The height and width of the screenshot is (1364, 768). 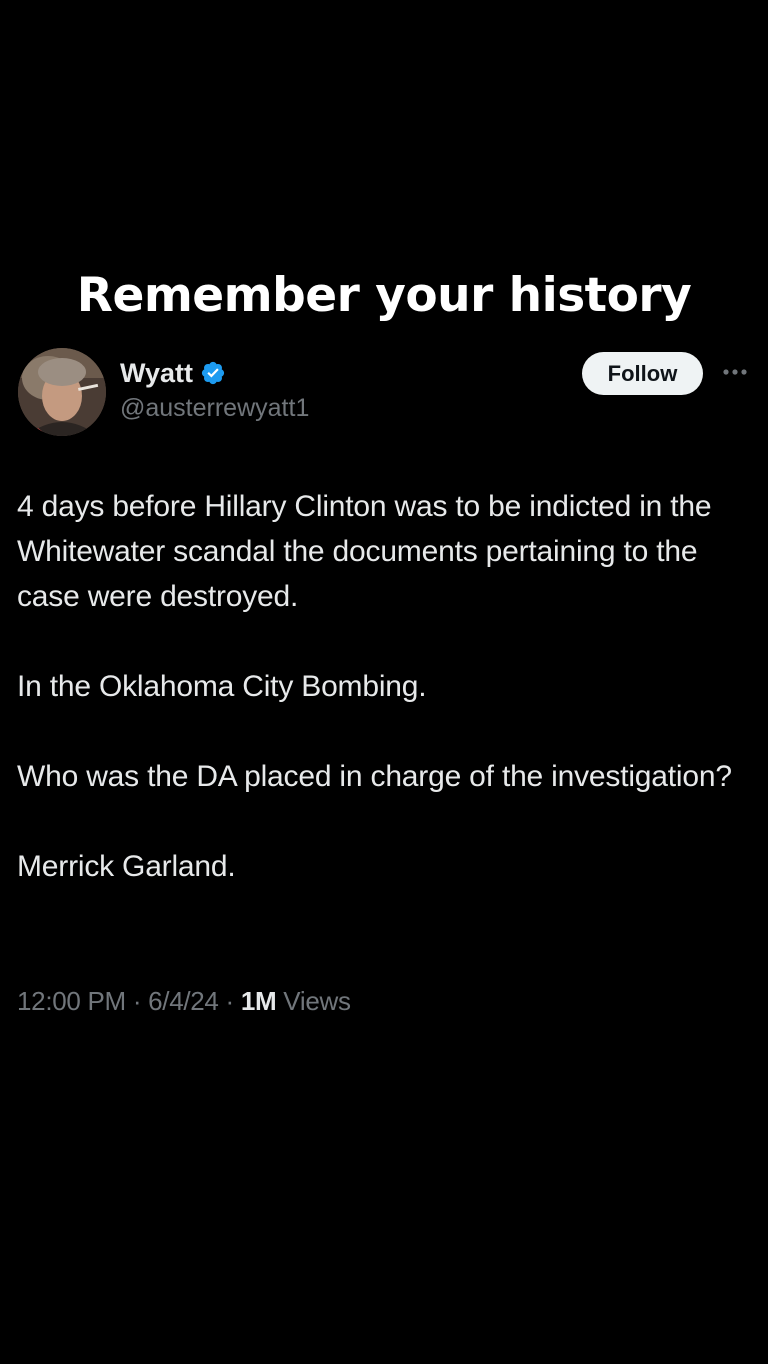 I want to click on tweet-paragraph: In the Oklahoma City Bombing., so click(x=222, y=686).